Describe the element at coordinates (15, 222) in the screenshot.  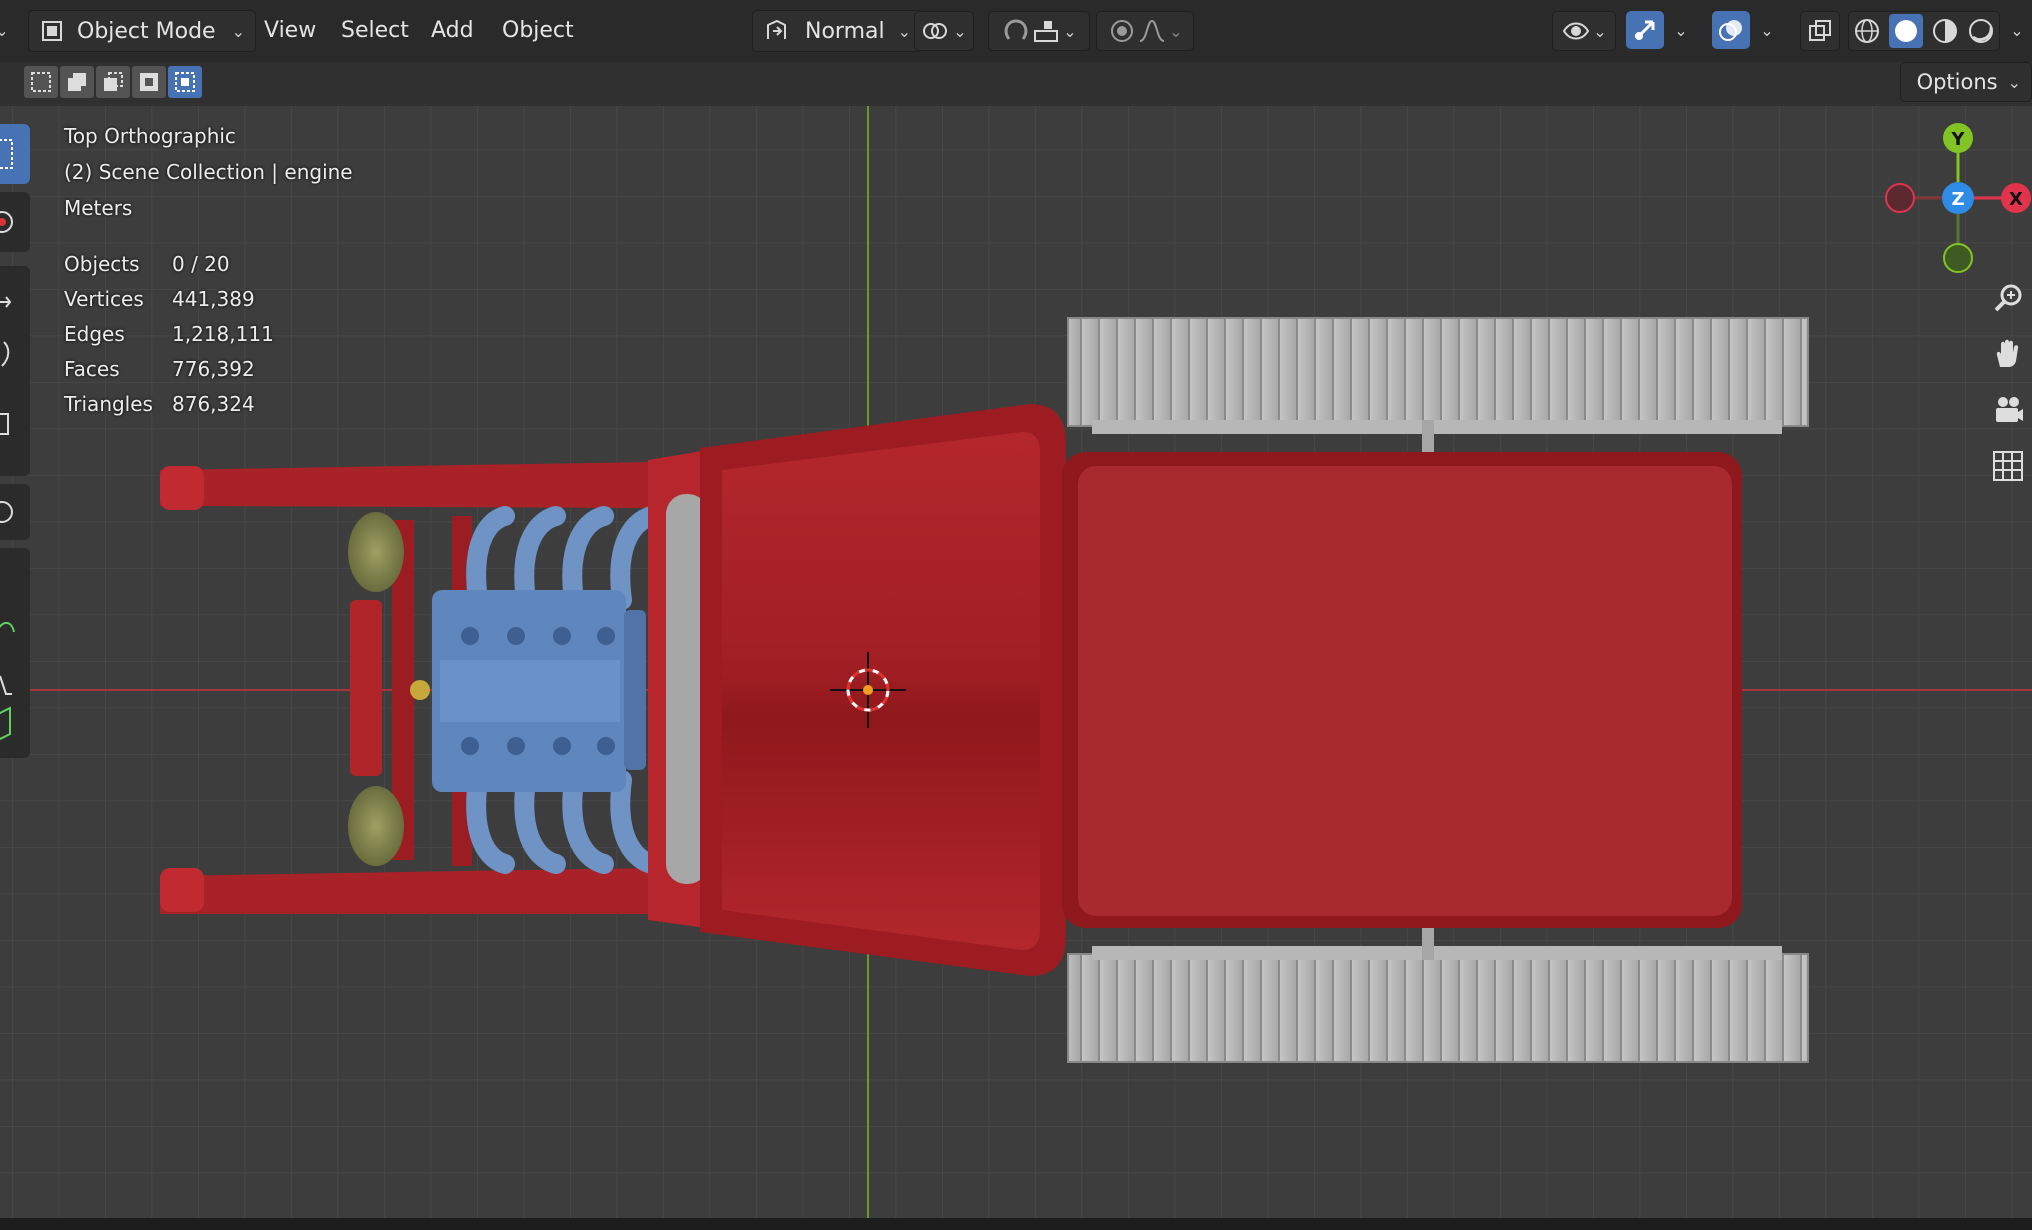
I see `tool-cursor` at that location.